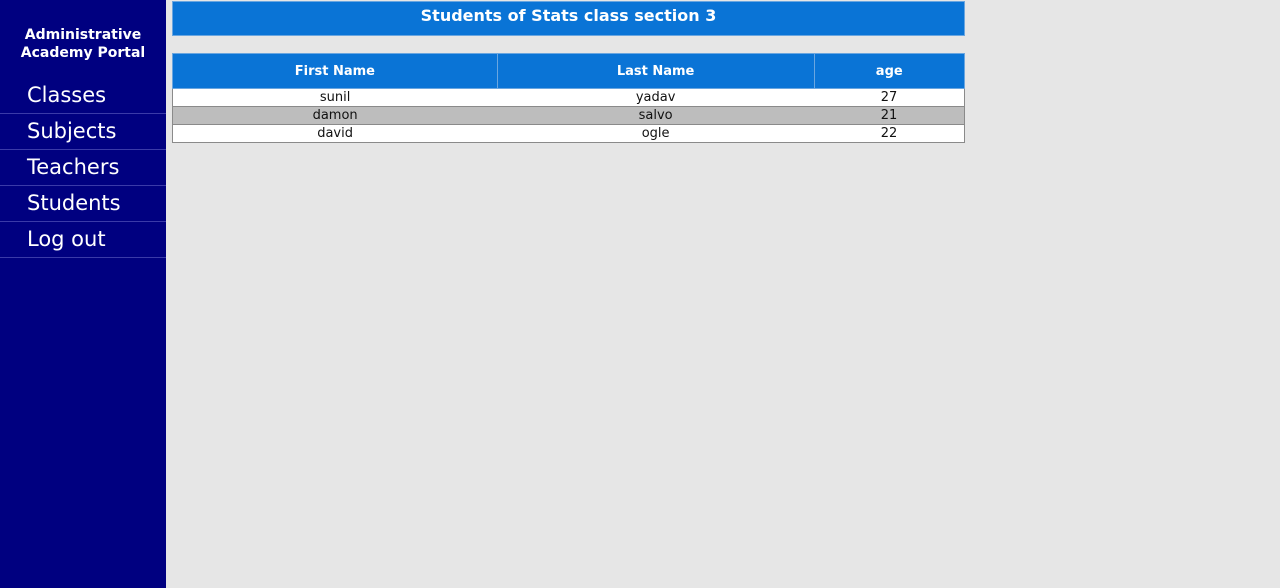 Image resolution: width=1280 pixels, height=588 pixels. I want to click on sidebar-item-classes: Classes, so click(83, 96).